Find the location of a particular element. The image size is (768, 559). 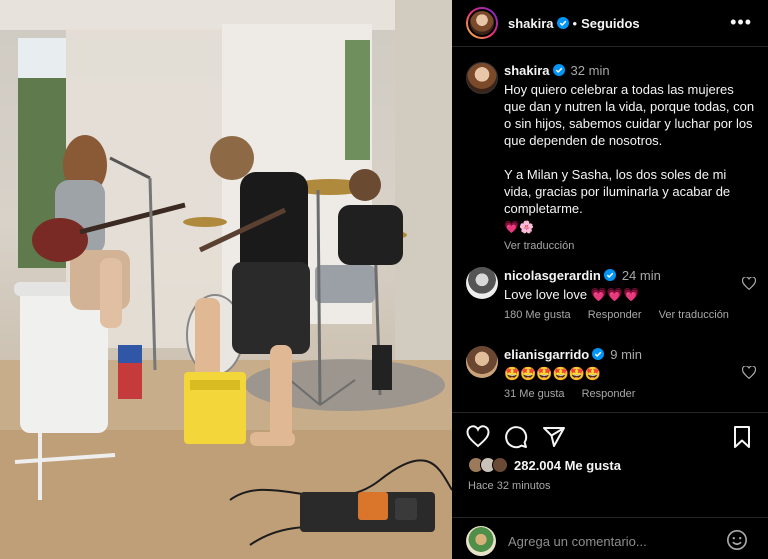

caption-avatar is located at coordinates (482, 78).